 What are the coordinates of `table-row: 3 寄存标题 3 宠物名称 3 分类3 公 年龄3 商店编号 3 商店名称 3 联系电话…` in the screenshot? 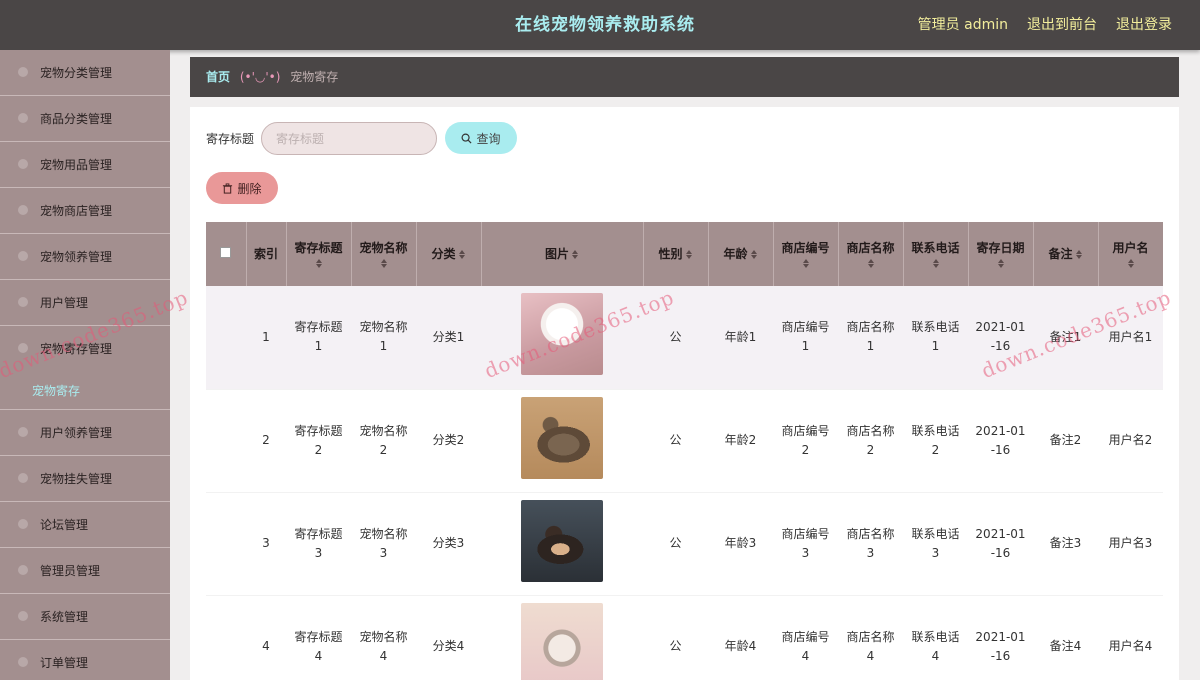 It's located at (684, 544).